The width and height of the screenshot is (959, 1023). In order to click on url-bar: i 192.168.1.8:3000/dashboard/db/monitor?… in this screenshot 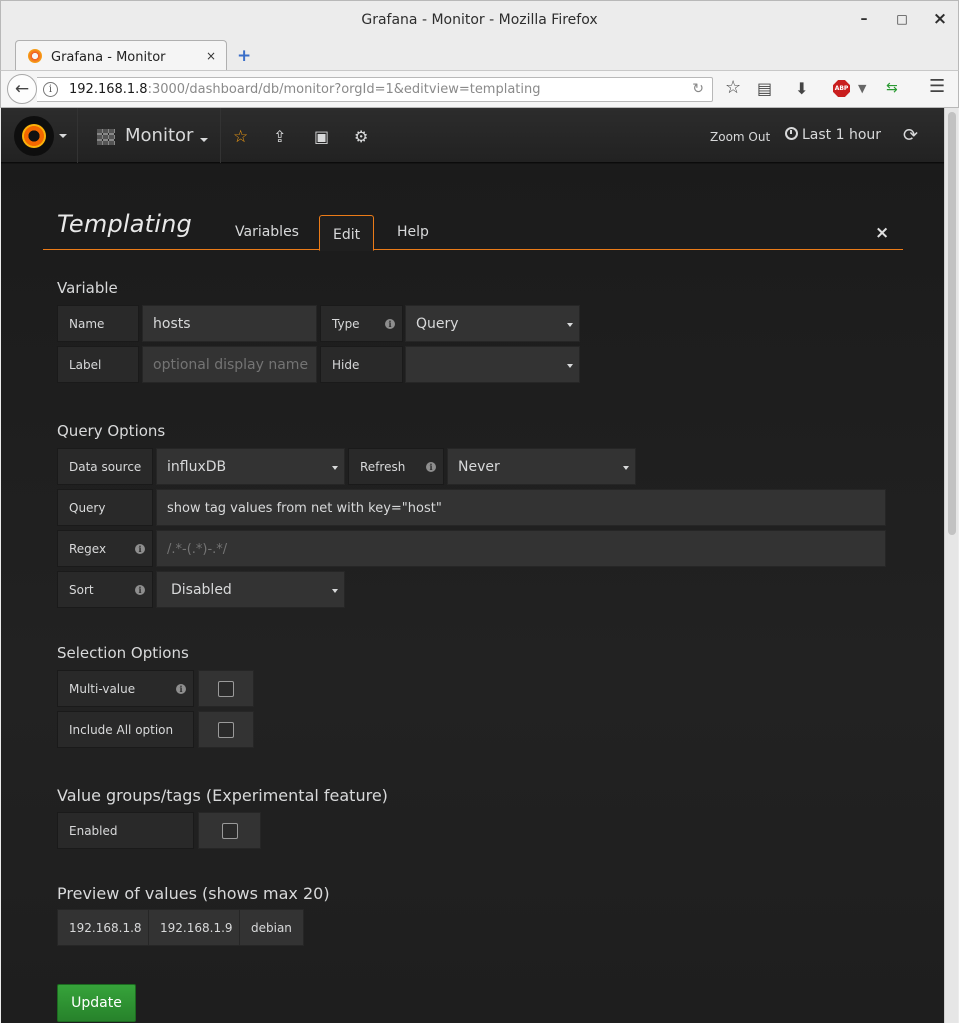, I will do `click(375, 89)`.